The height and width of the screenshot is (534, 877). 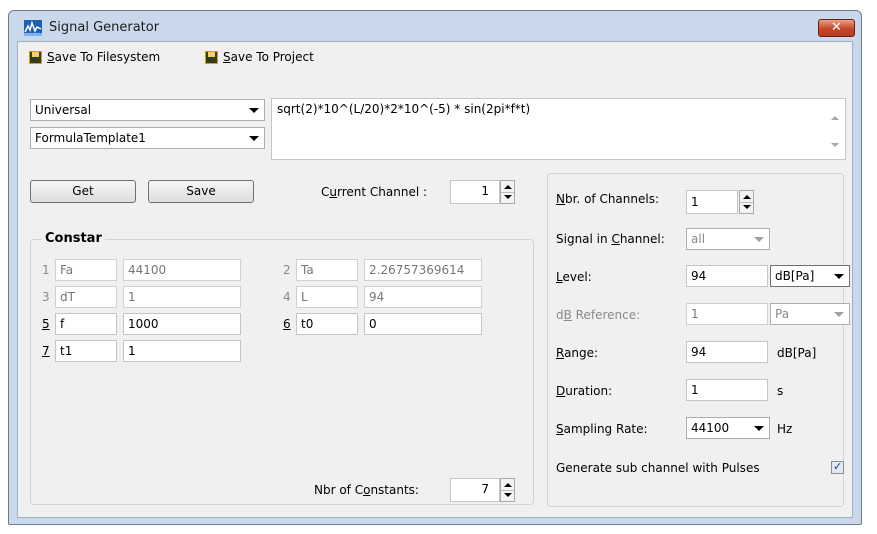 What do you see at coordinates (268, 57) in the screenshot?
I see `save-to-project-label: Save To Project` at bounding box center [268, 57].